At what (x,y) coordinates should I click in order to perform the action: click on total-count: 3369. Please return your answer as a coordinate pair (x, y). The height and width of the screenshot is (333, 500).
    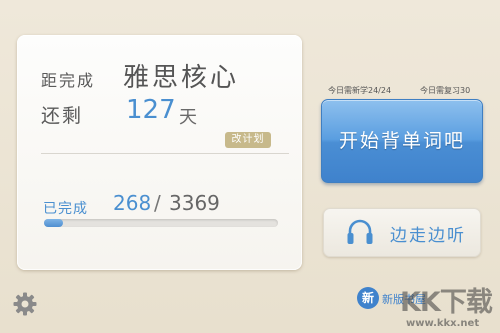
    Looking at the image, I should click on (194, 203).